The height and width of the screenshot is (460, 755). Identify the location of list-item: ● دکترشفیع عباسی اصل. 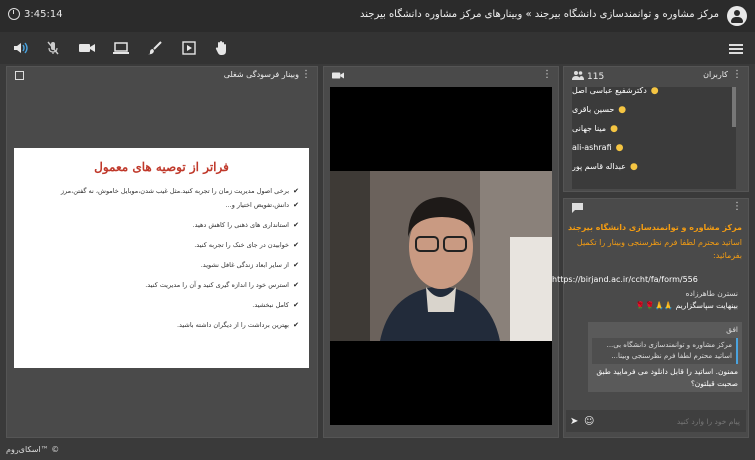
(654, 93).